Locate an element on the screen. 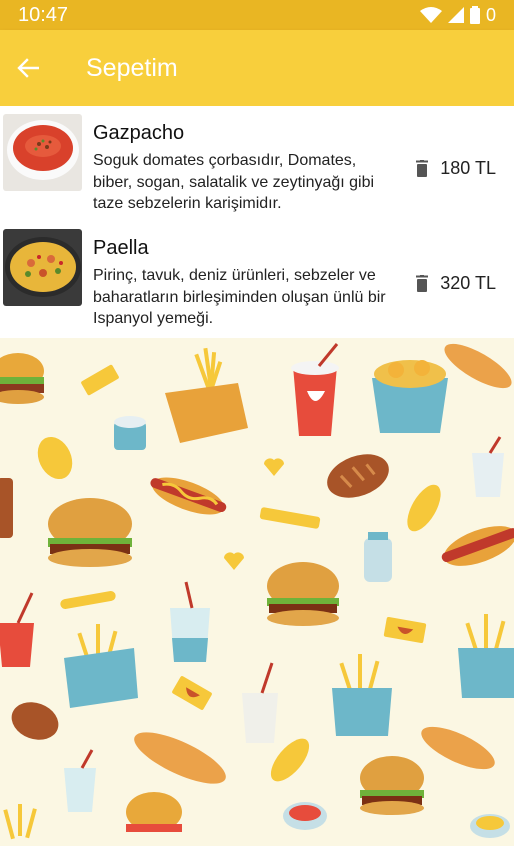 The image size is (514, 846). wifi-icon is located at coordinates (430, 15).